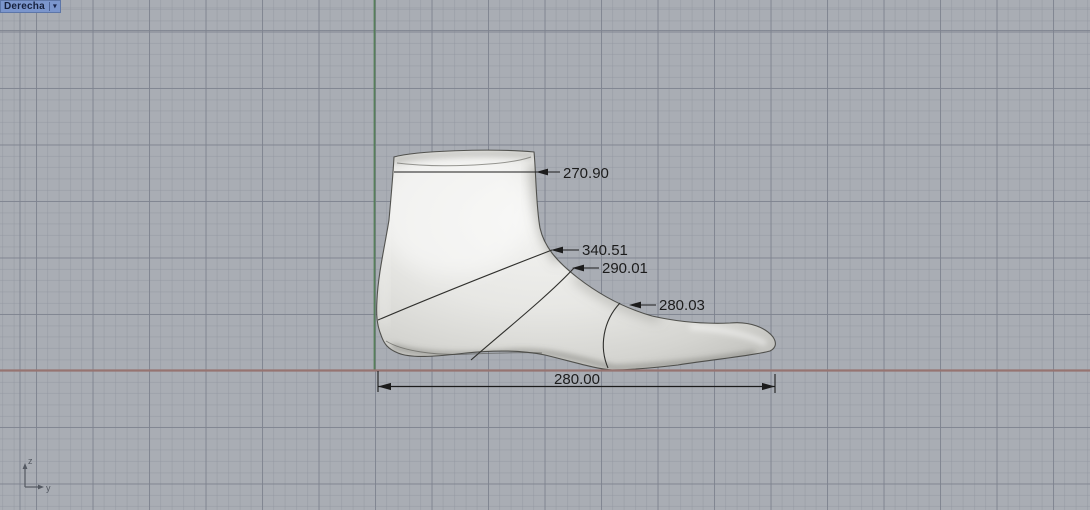 The image size is (1090, 510). What do you see at coordinates (30, 461) in the screenshot?
I see `axis-z-label: z` at bounding box center [30, 461].